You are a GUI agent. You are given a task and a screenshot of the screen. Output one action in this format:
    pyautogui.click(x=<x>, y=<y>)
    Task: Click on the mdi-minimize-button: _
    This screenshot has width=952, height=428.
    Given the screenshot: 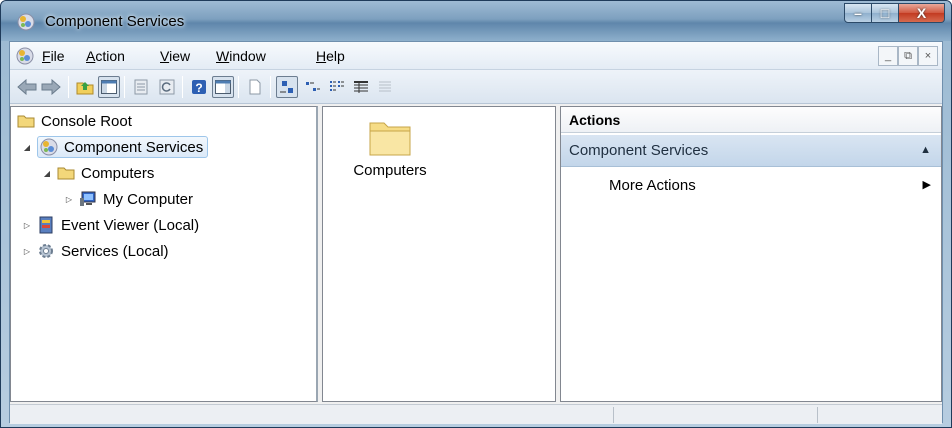 What is the action you would take?
    pyautogui.click(x=888, y=56)
    